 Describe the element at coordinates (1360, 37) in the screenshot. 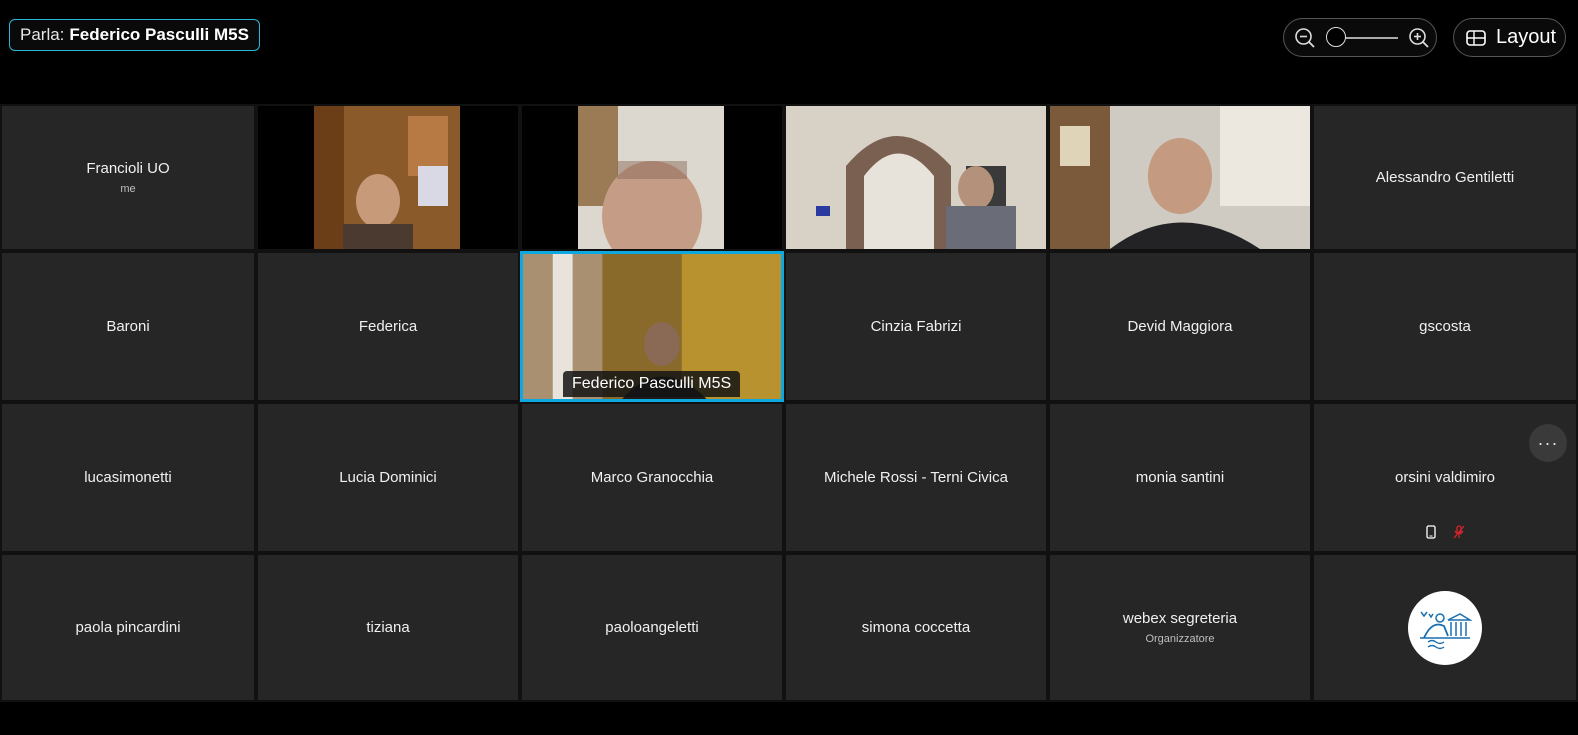

I see `zoom-control` at that location.